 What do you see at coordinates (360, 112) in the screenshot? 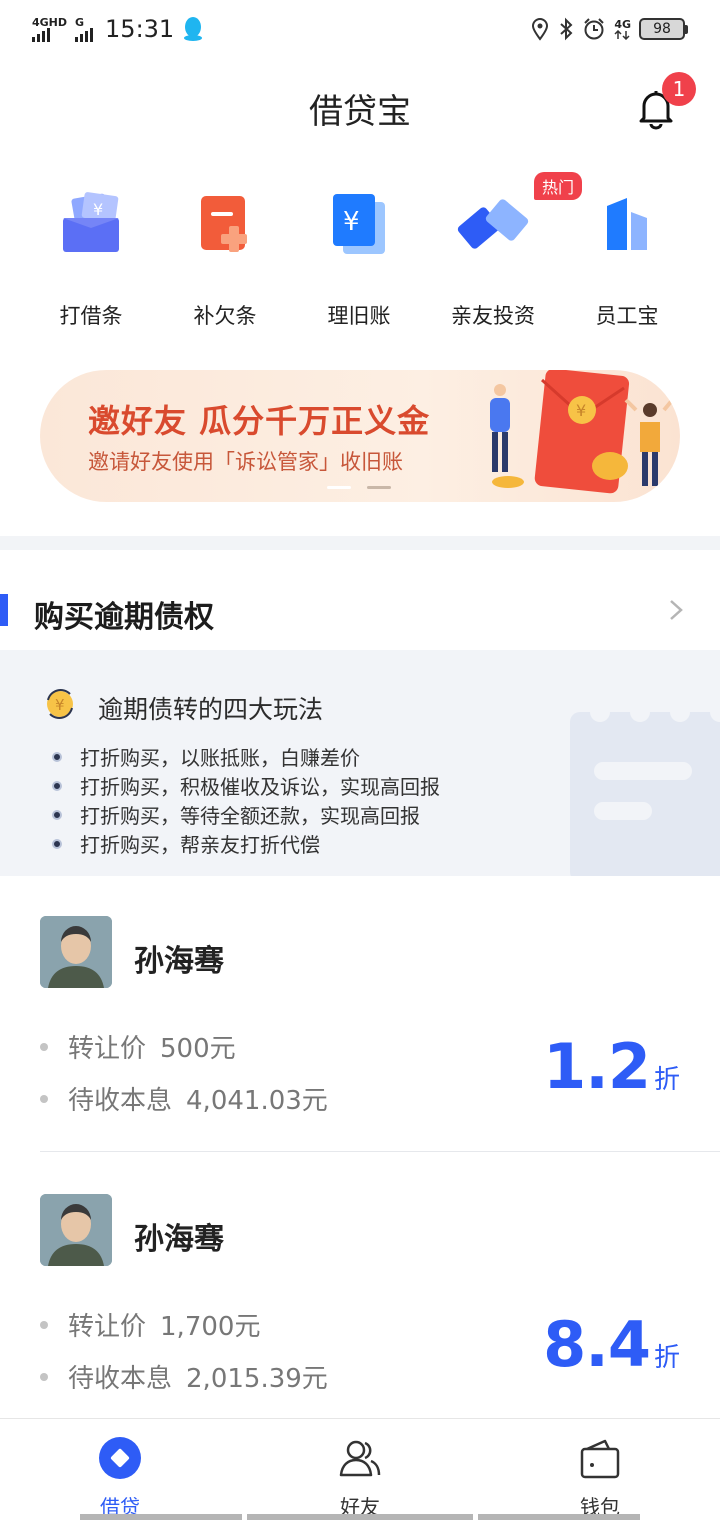
I see `page-title: 借贷宝` at bounding box center [360, 112].